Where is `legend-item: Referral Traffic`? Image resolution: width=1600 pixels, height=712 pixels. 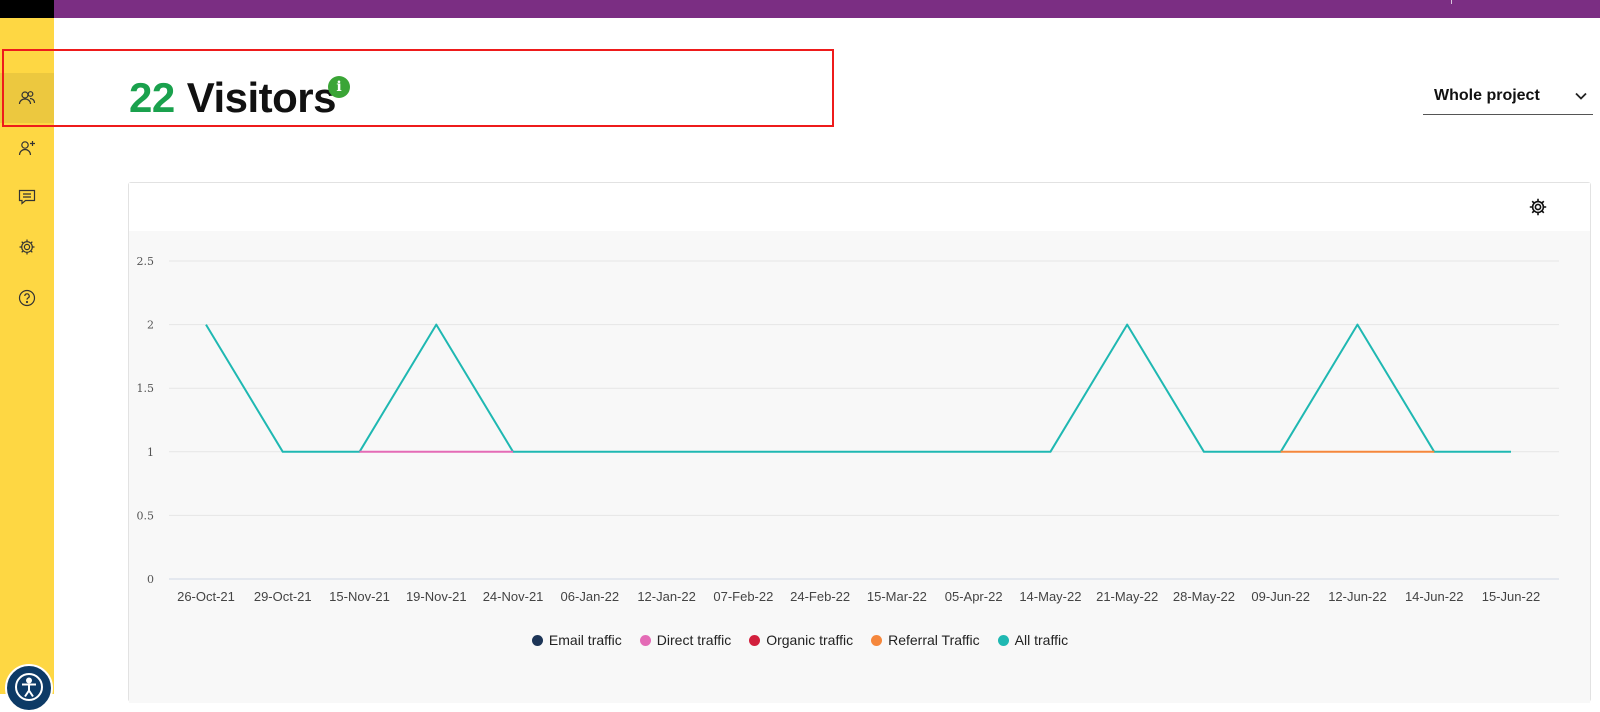
legend-item: Referral Traffic is located at coordinates (925, 640).